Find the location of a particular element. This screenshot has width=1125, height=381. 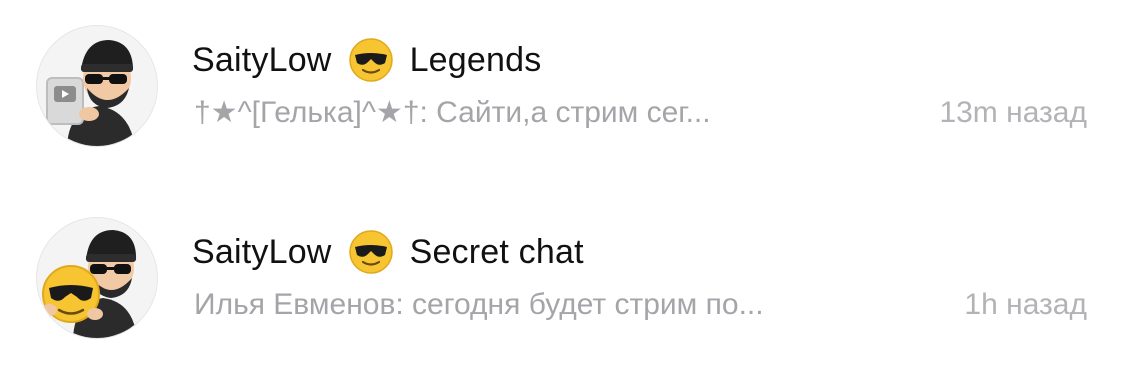

timestamp: 1h назад is located at coordinates (1025, 304).